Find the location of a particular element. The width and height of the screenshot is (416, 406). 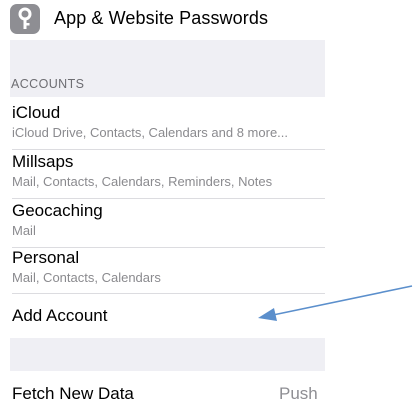

annotation-arrow-icon is located at coordinates (335, 303).